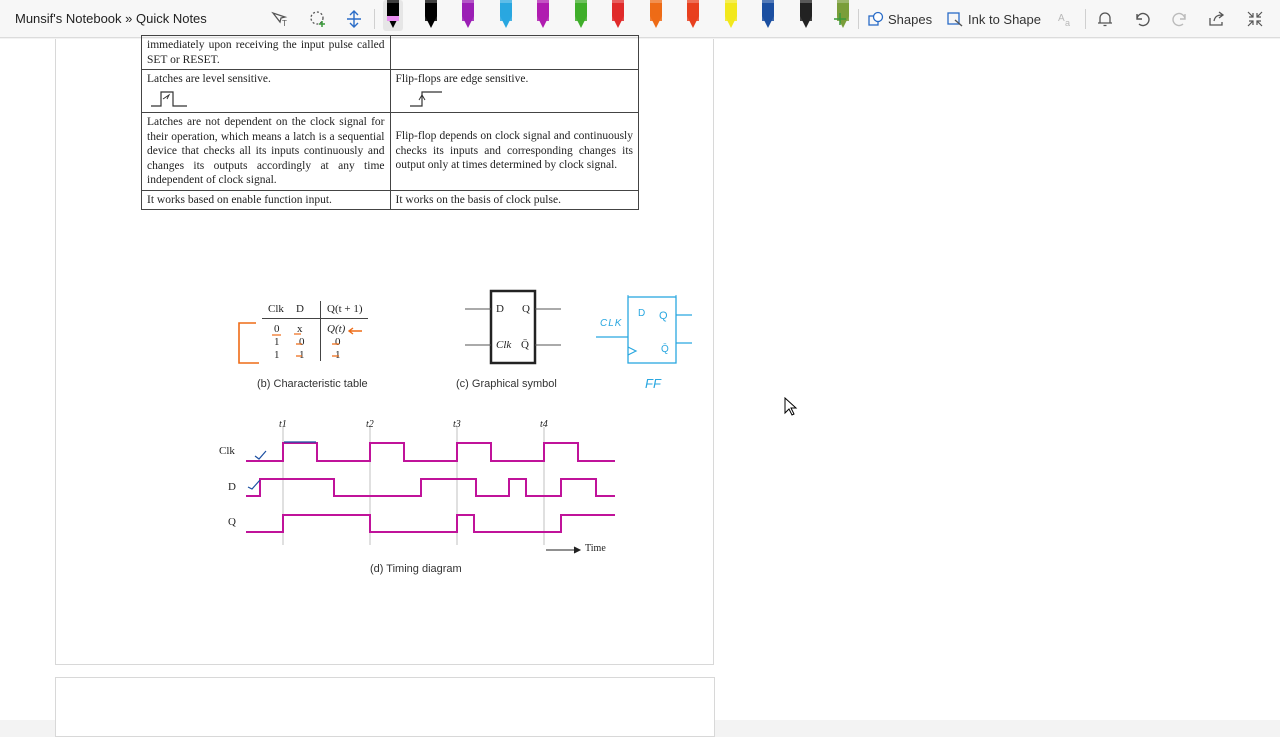 This screenshot has width=1280, height=737. What do you see at coordinates (276, 309) in the screenshot?
I see `char-table-header-clk: Clk` at bounding box center [276, 309].